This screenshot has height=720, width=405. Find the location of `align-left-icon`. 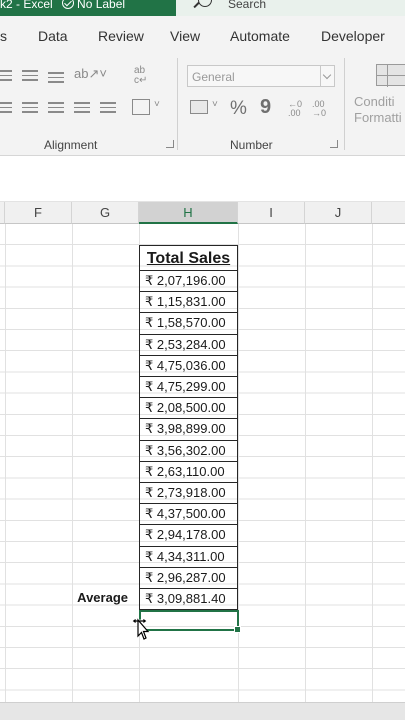

align-left-icon is located at coordinates (6, 108).